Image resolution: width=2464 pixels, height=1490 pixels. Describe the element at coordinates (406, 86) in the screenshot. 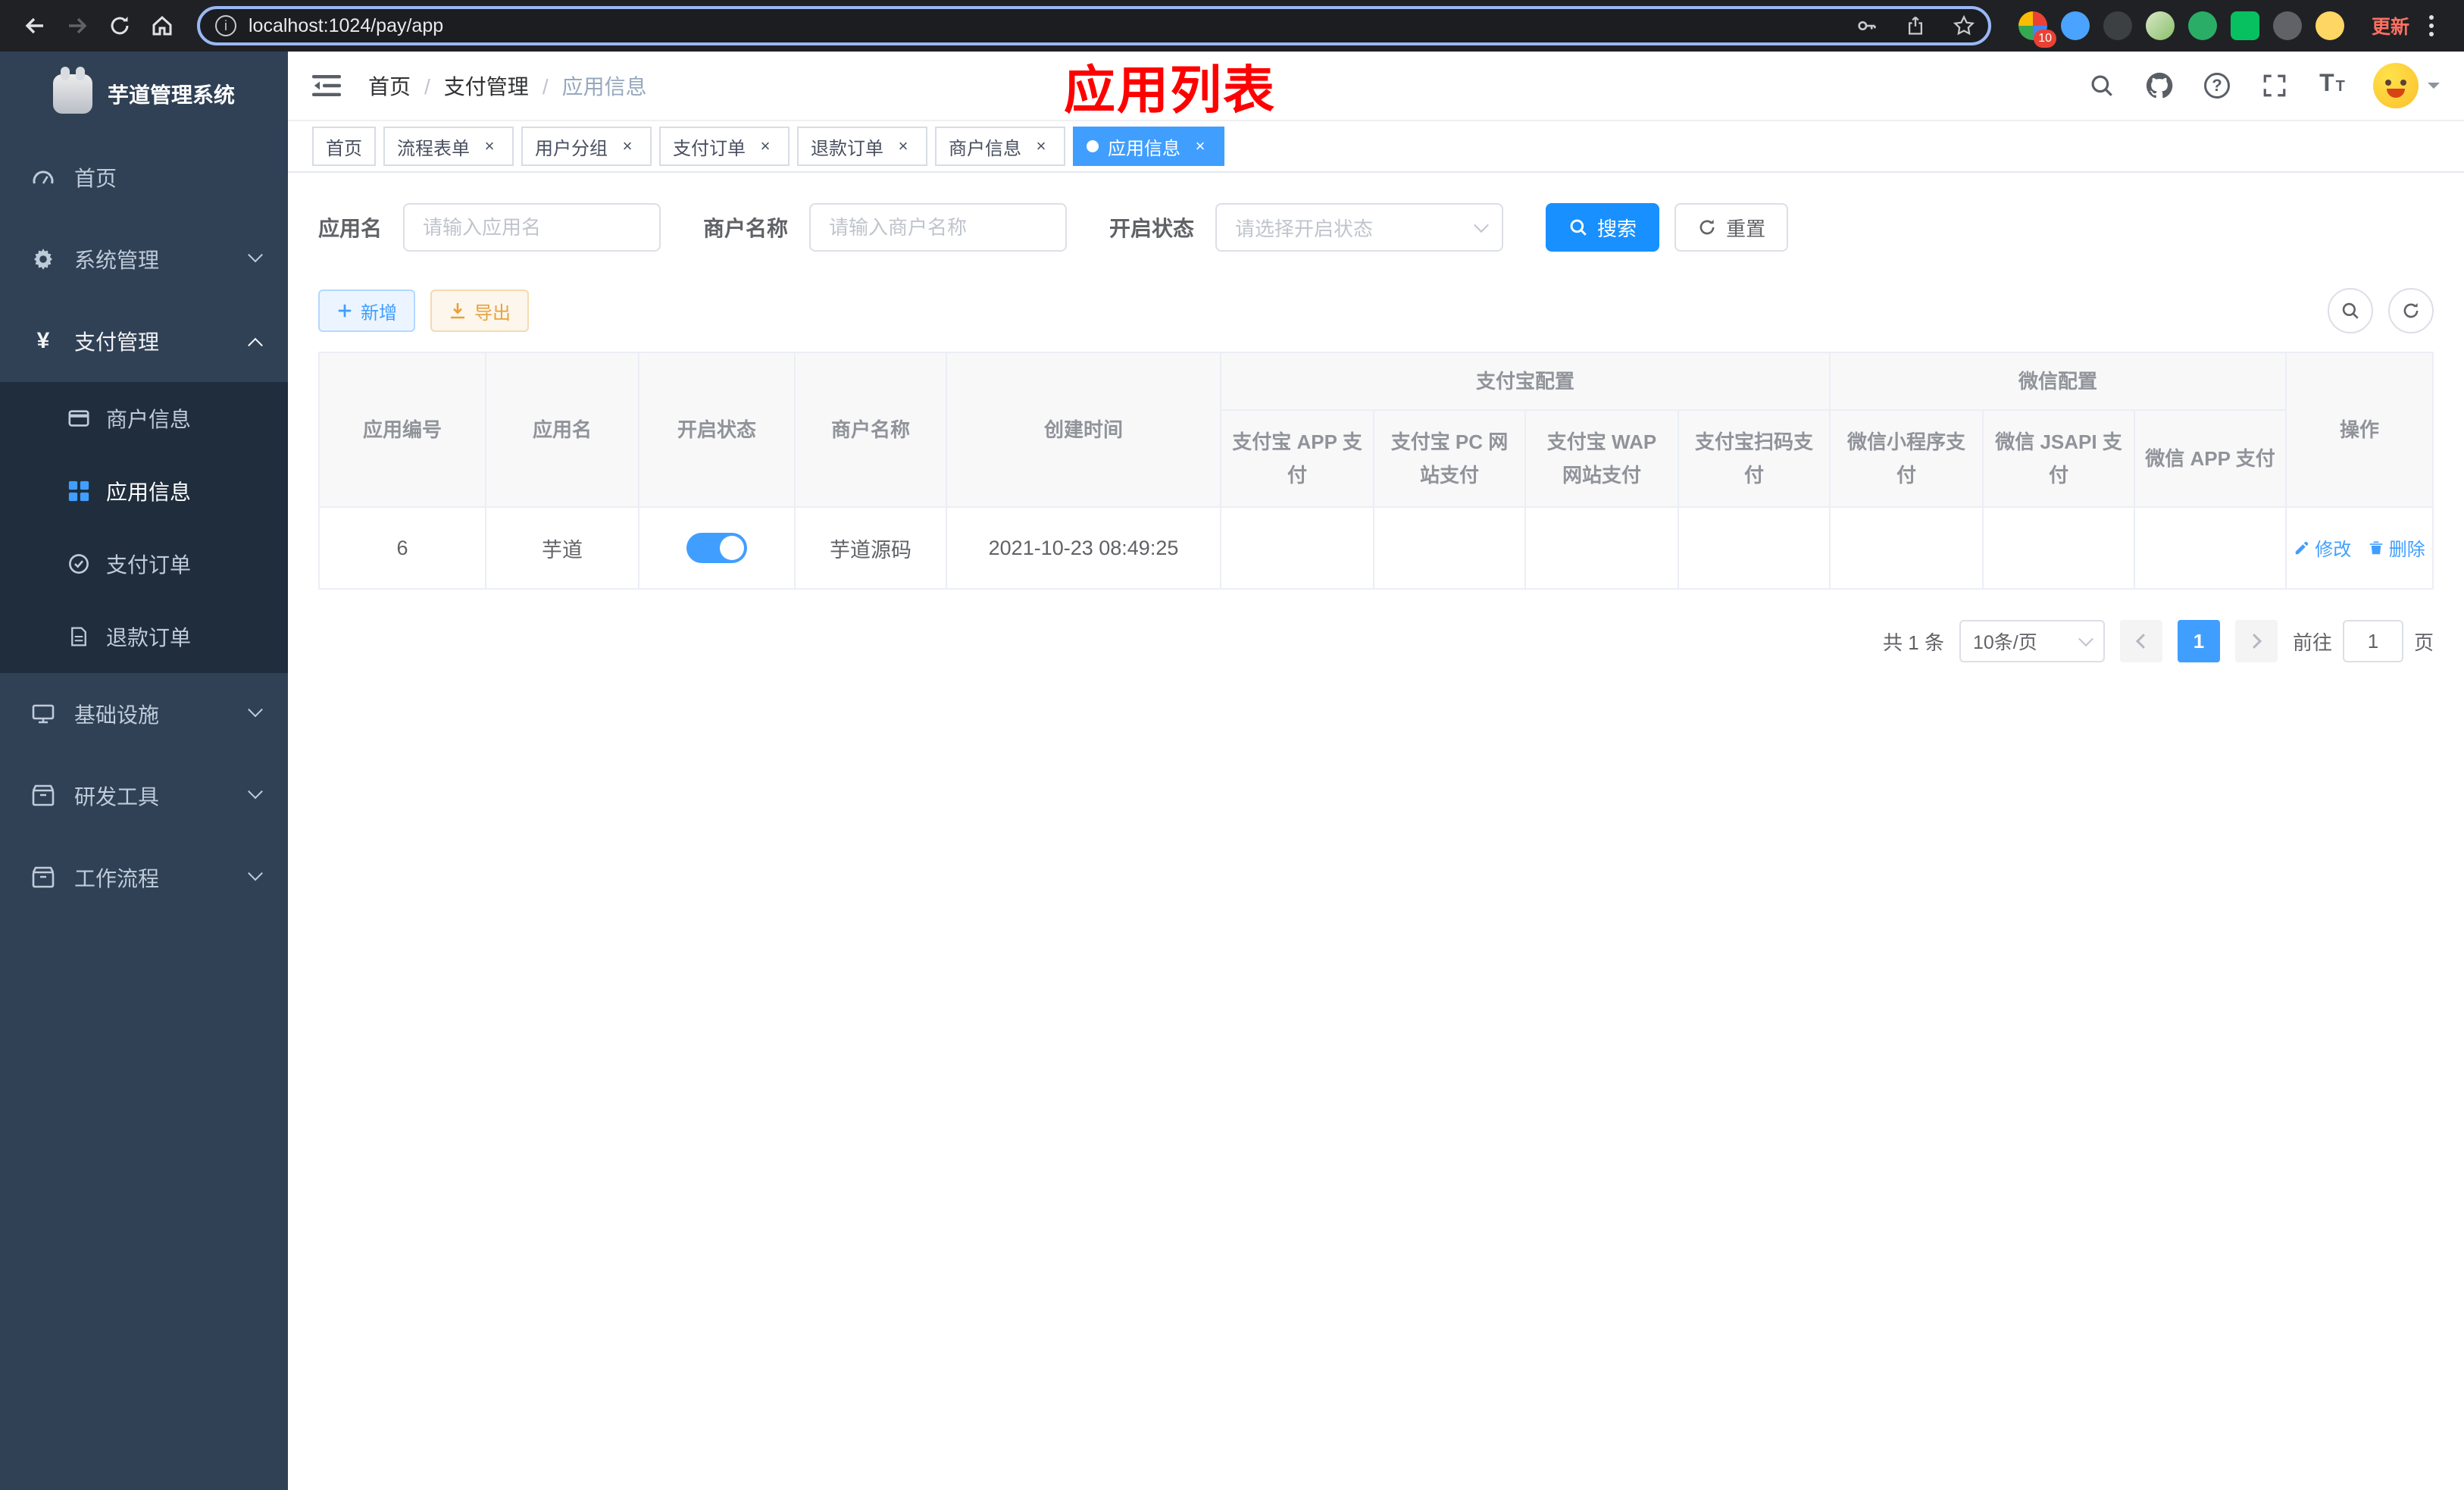

I see `breadcrumb-home: 首页` at that location.